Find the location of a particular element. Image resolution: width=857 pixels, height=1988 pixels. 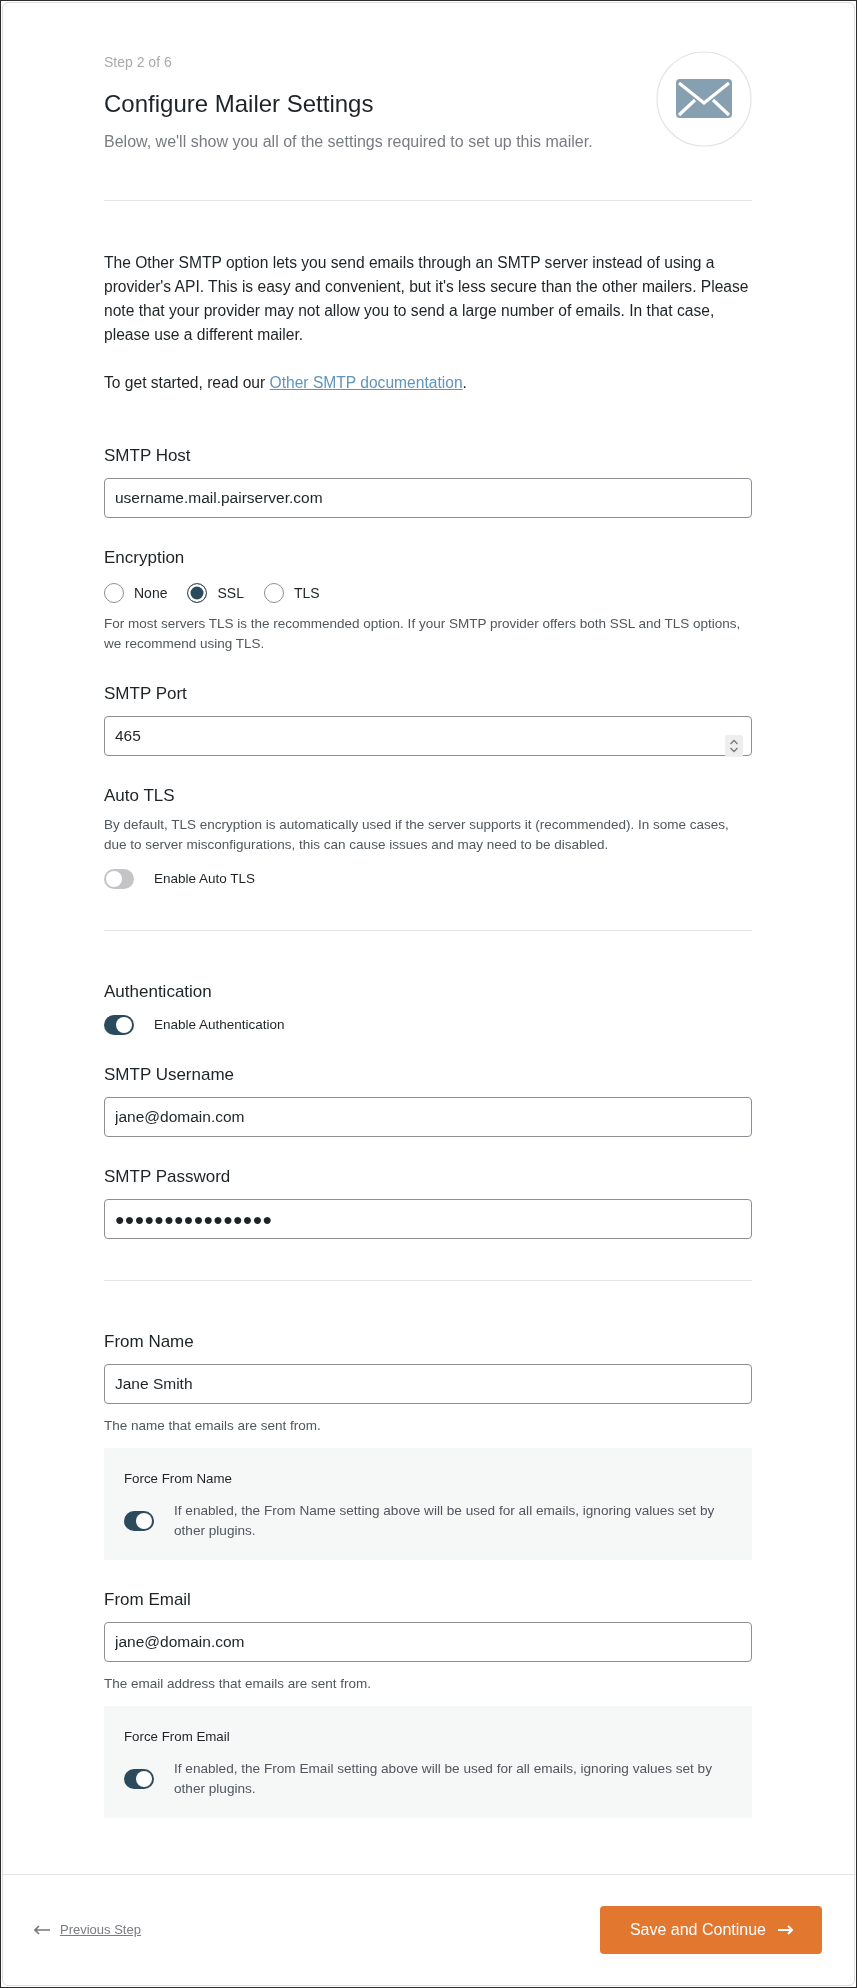

text-input: username.mail.pairserver.com is located at coordinates (428, 498).